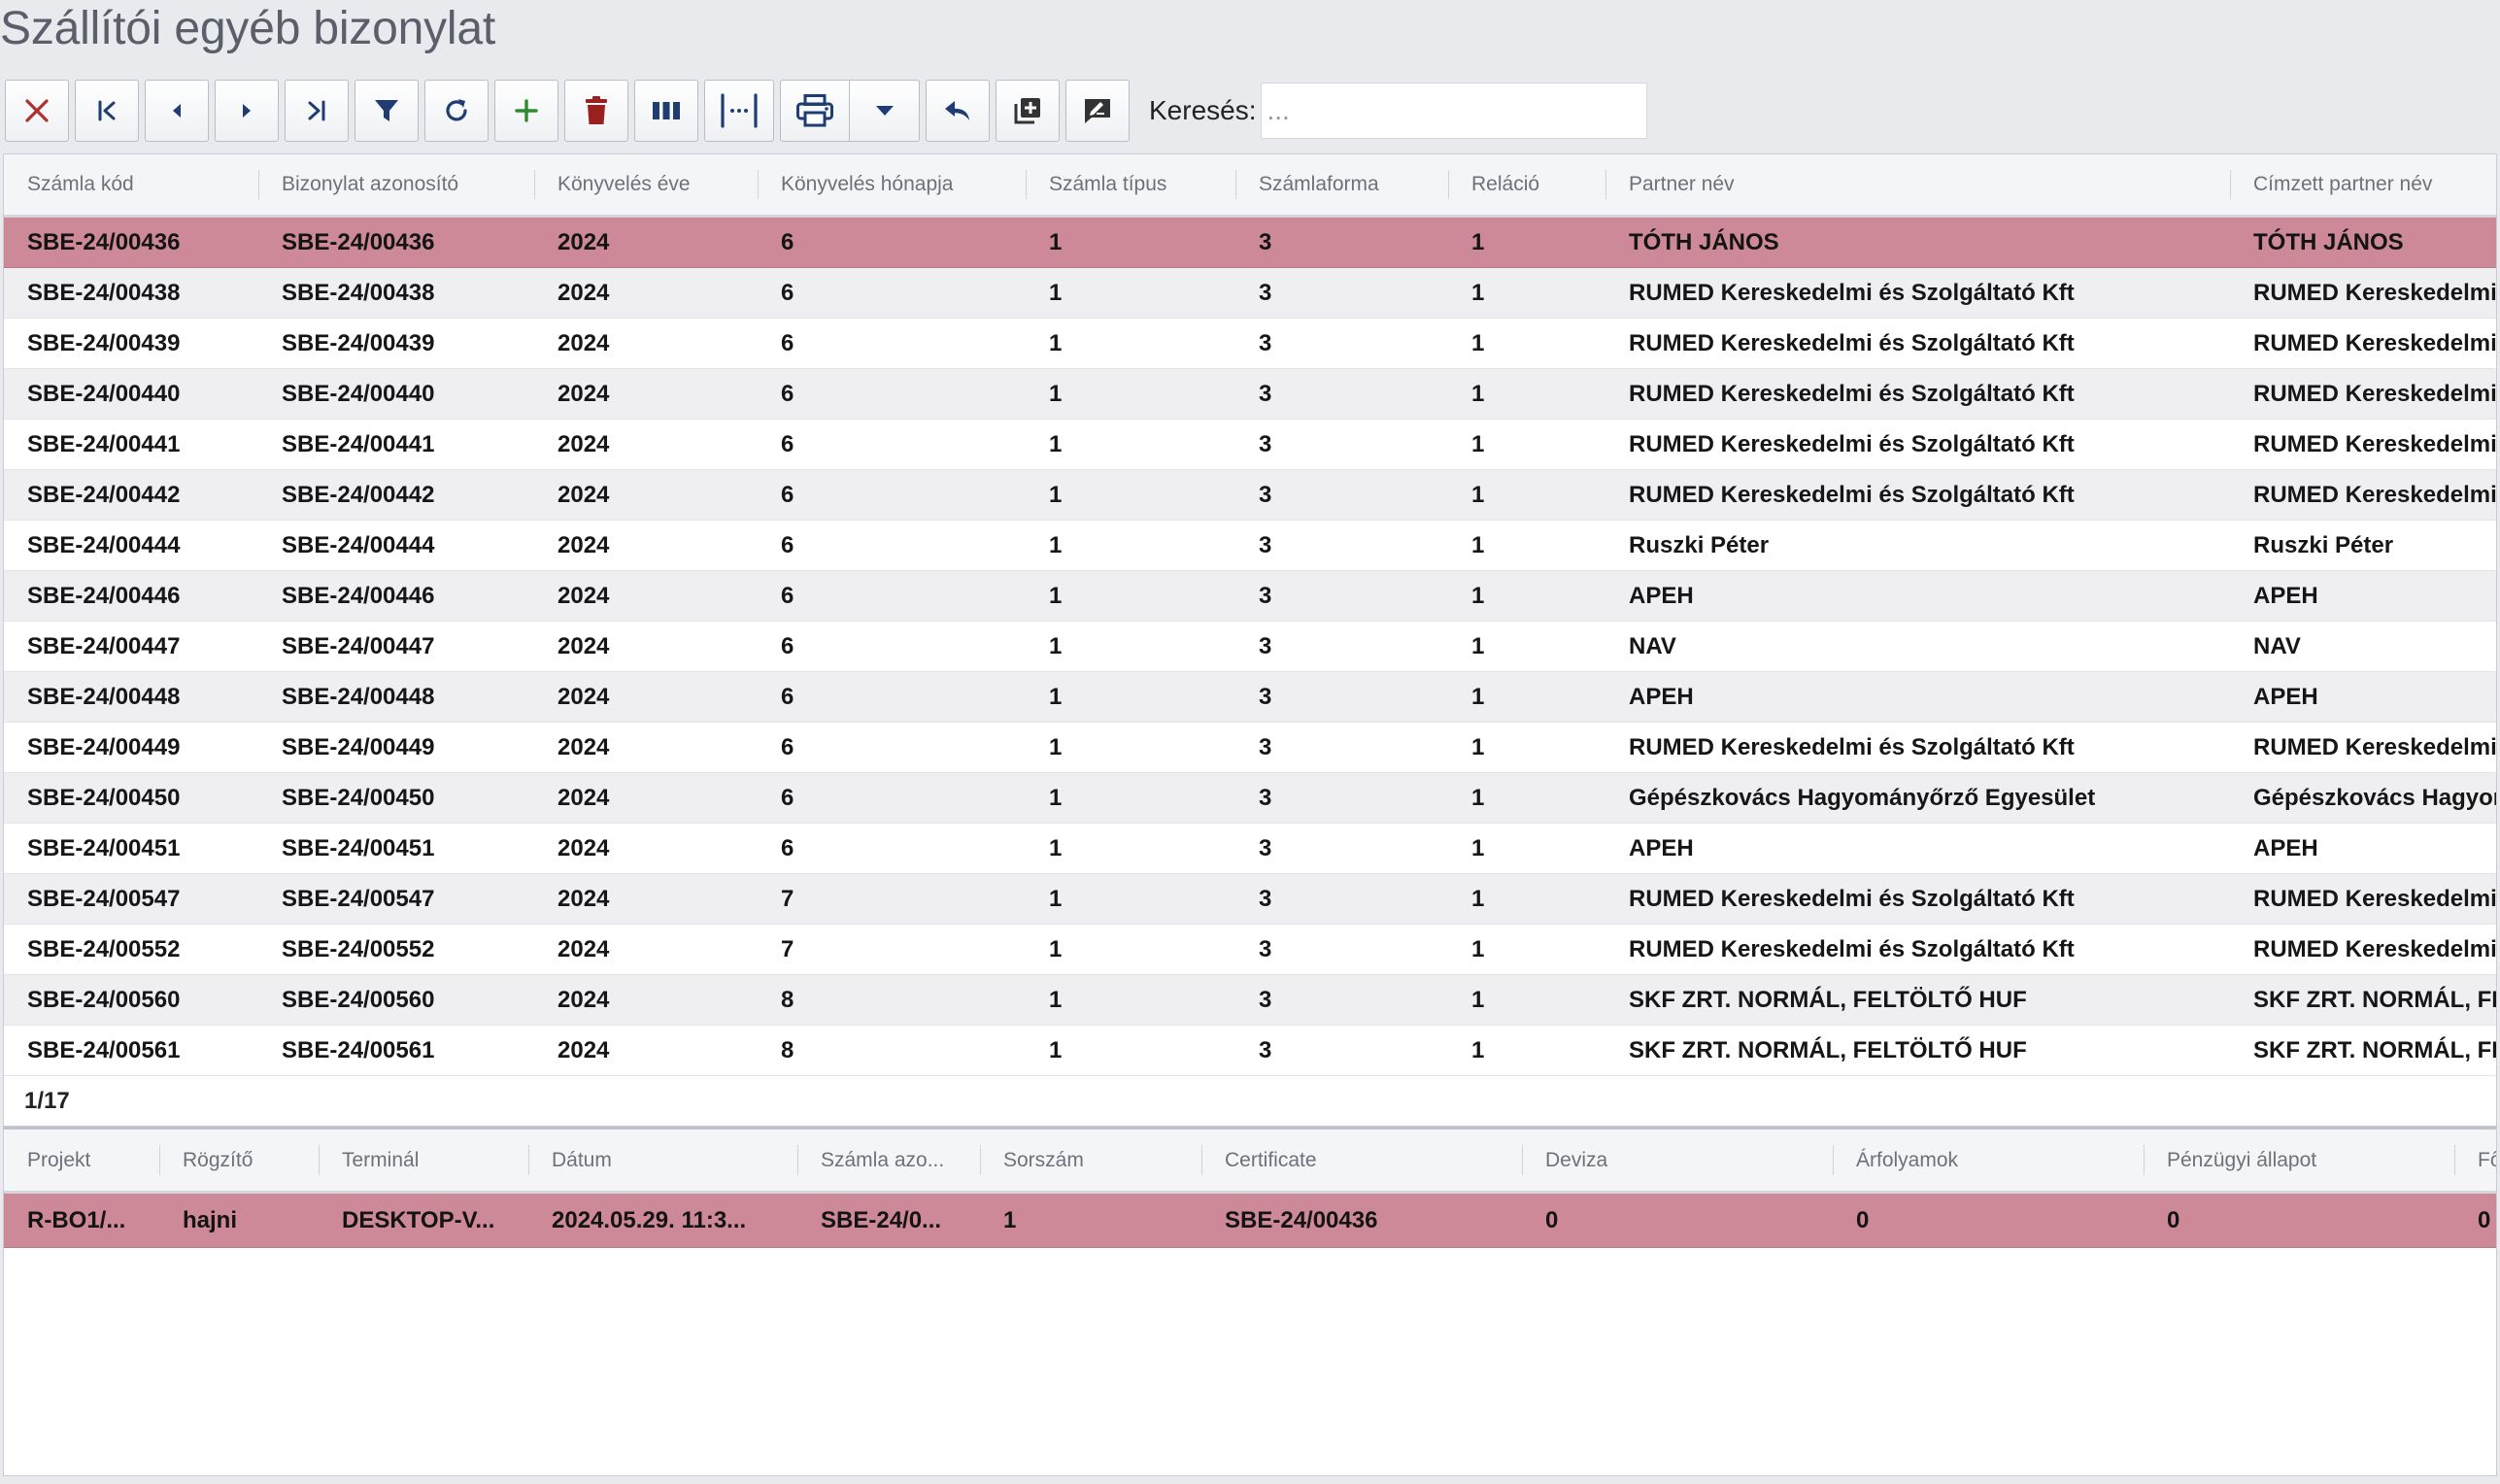 This screenshot has height=1484, width=2500. What do you see at coordinates (662, 1162) in the screenshot?
I see `detail-table-column-header: Dátum` at bounding box center [662, 1162].